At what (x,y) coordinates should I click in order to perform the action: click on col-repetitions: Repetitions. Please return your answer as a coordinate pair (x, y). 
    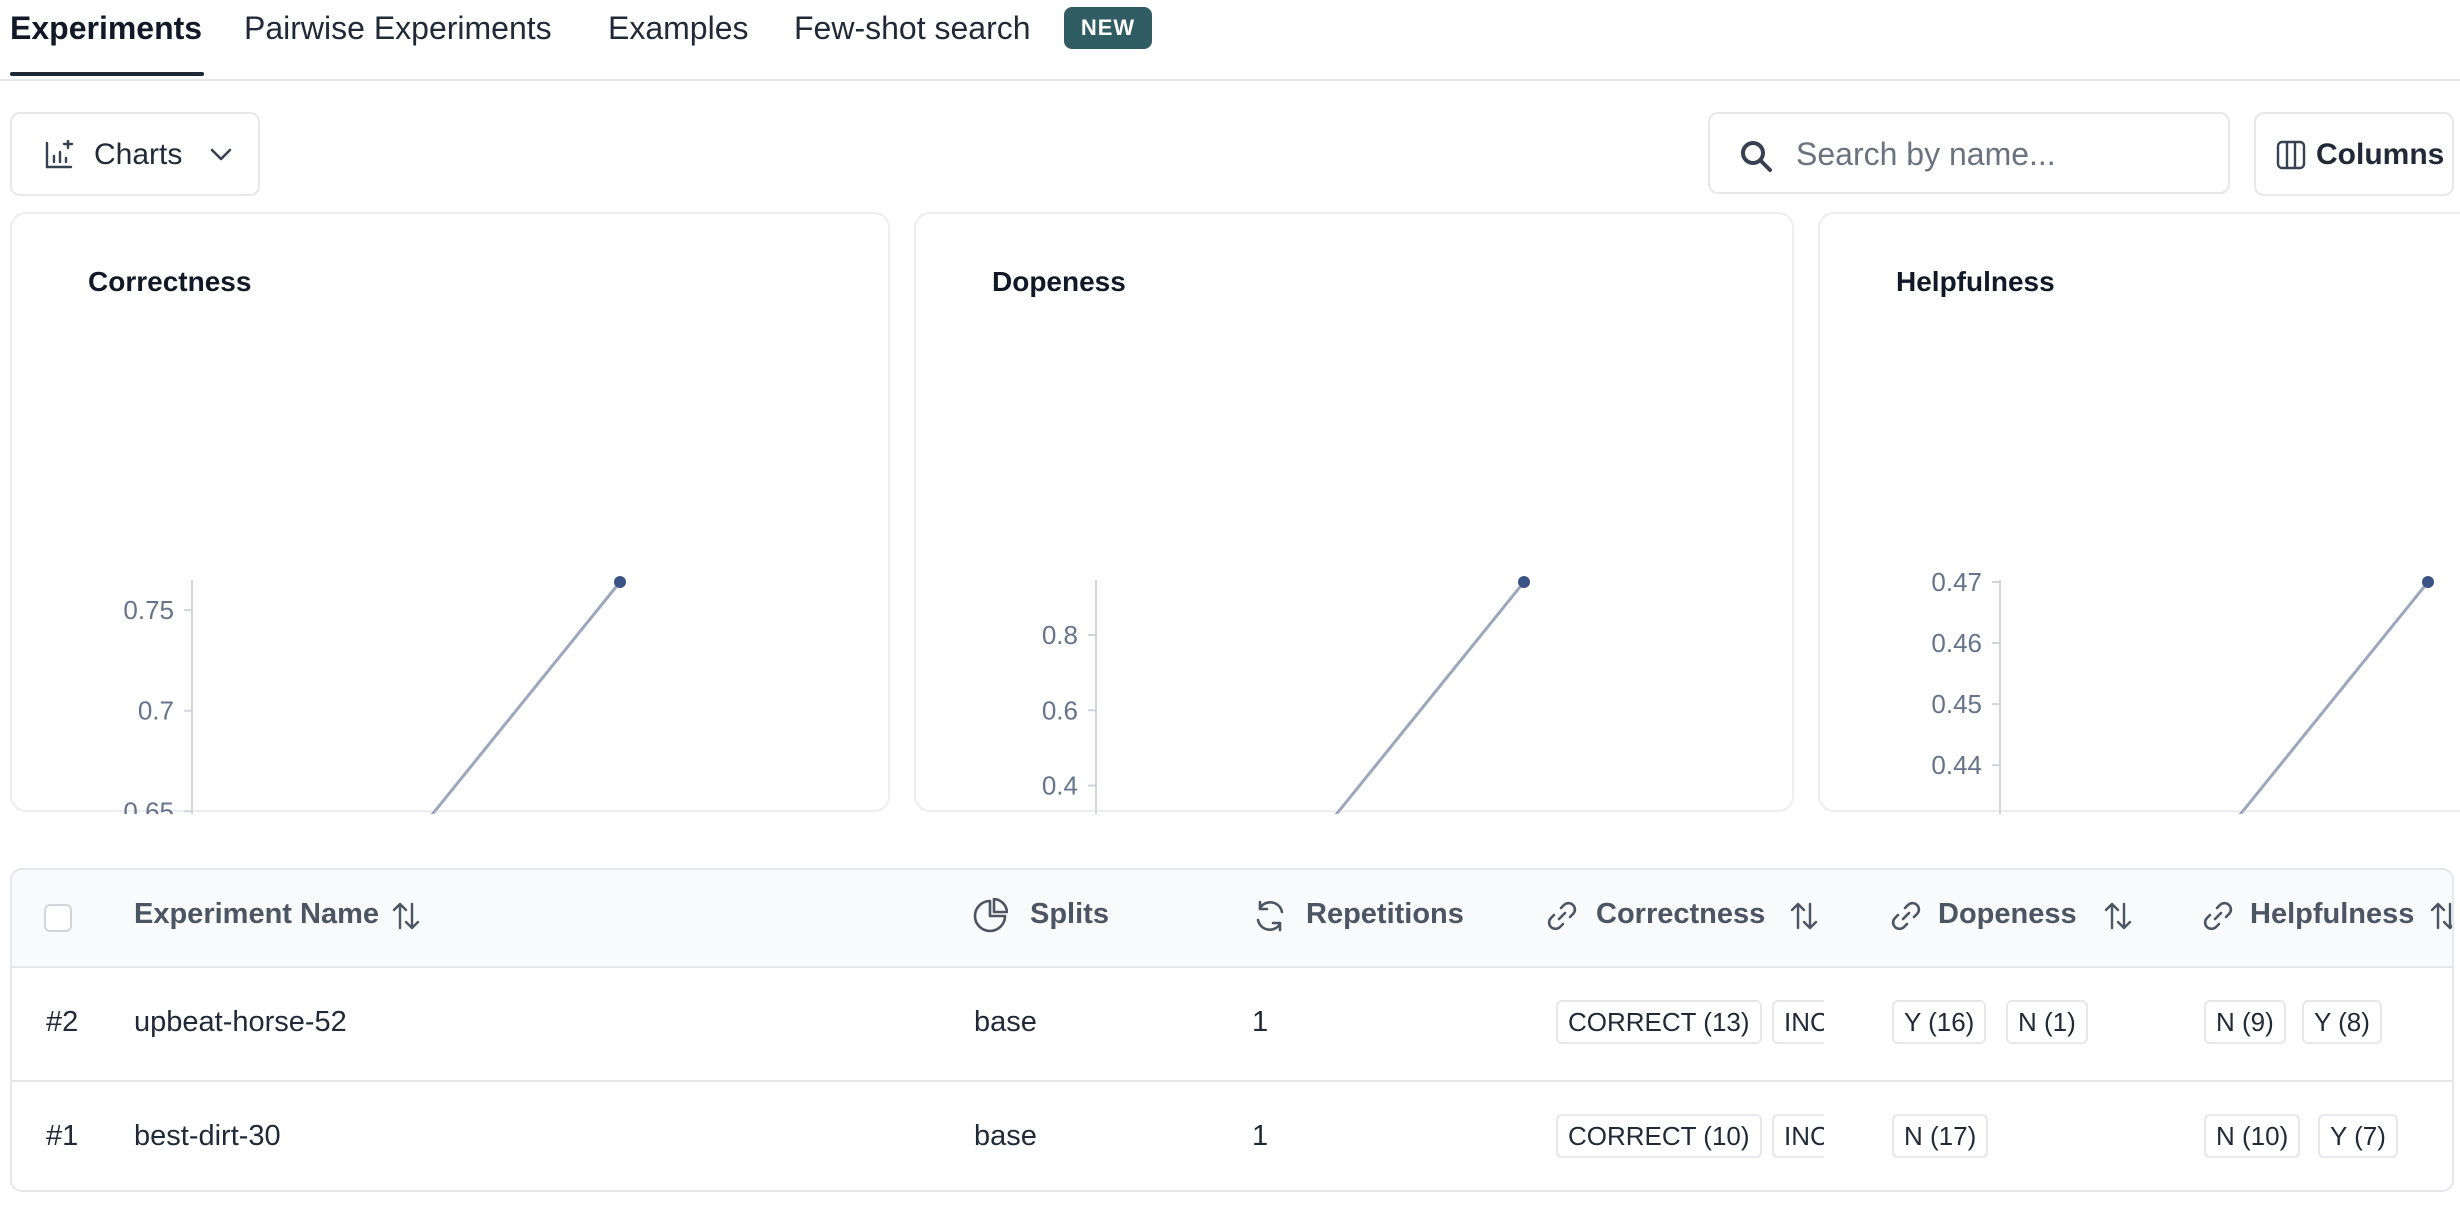
    Looking at the image, I should click on (1385, 914).